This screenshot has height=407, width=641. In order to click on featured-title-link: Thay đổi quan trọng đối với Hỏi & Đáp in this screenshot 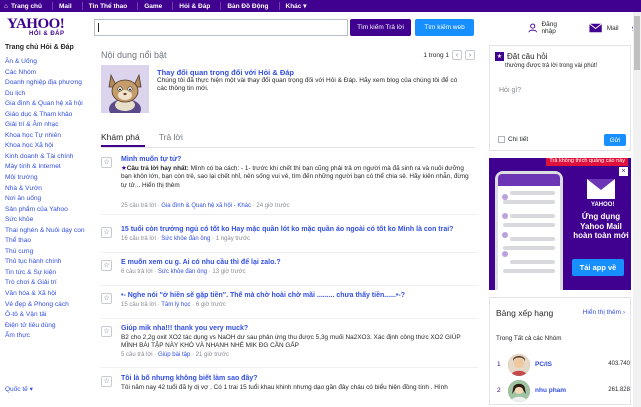, I will do `click(225, 72)`.